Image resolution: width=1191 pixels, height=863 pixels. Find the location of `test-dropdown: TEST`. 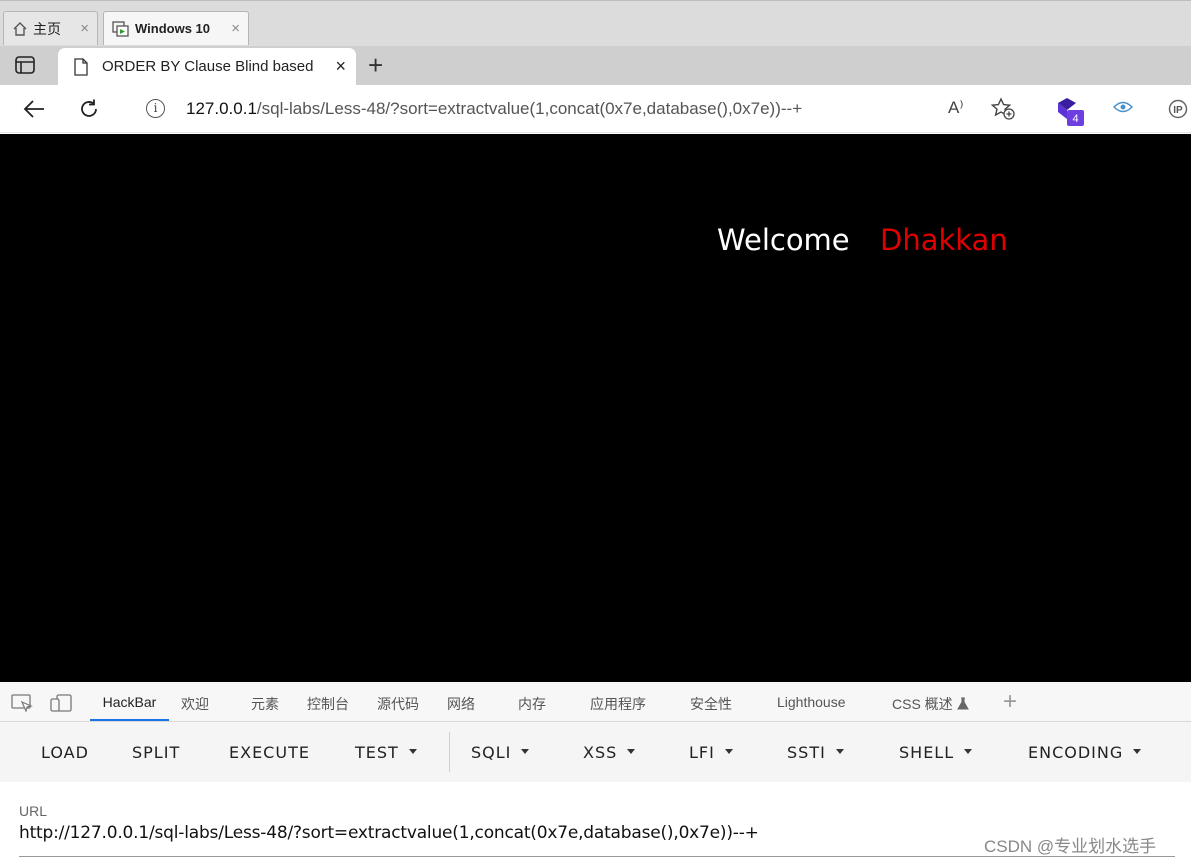

test-dropdown: TEST is located at coordinates (386, 752).